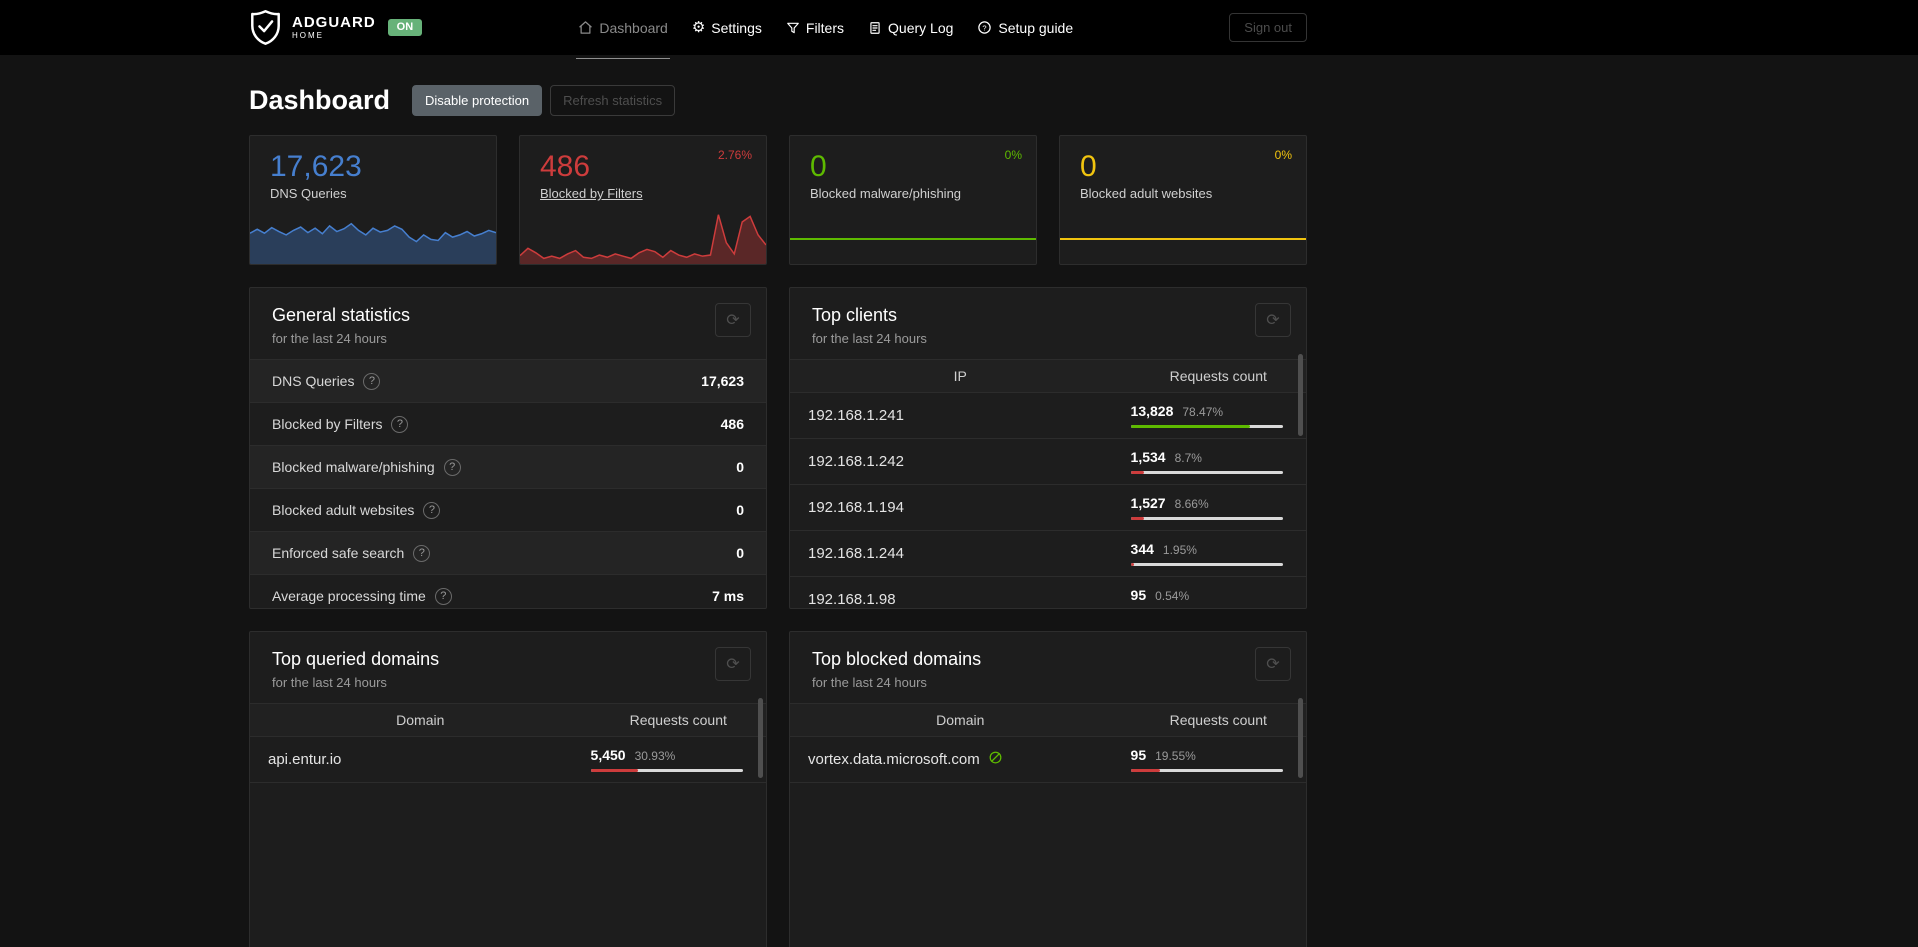 The height and width of the screenshot is (947, 1918). What do you see at coordinates (305, 759) in the screenshot?
I see `domain-name: api.entur.io` at bounding box center [305, 759].